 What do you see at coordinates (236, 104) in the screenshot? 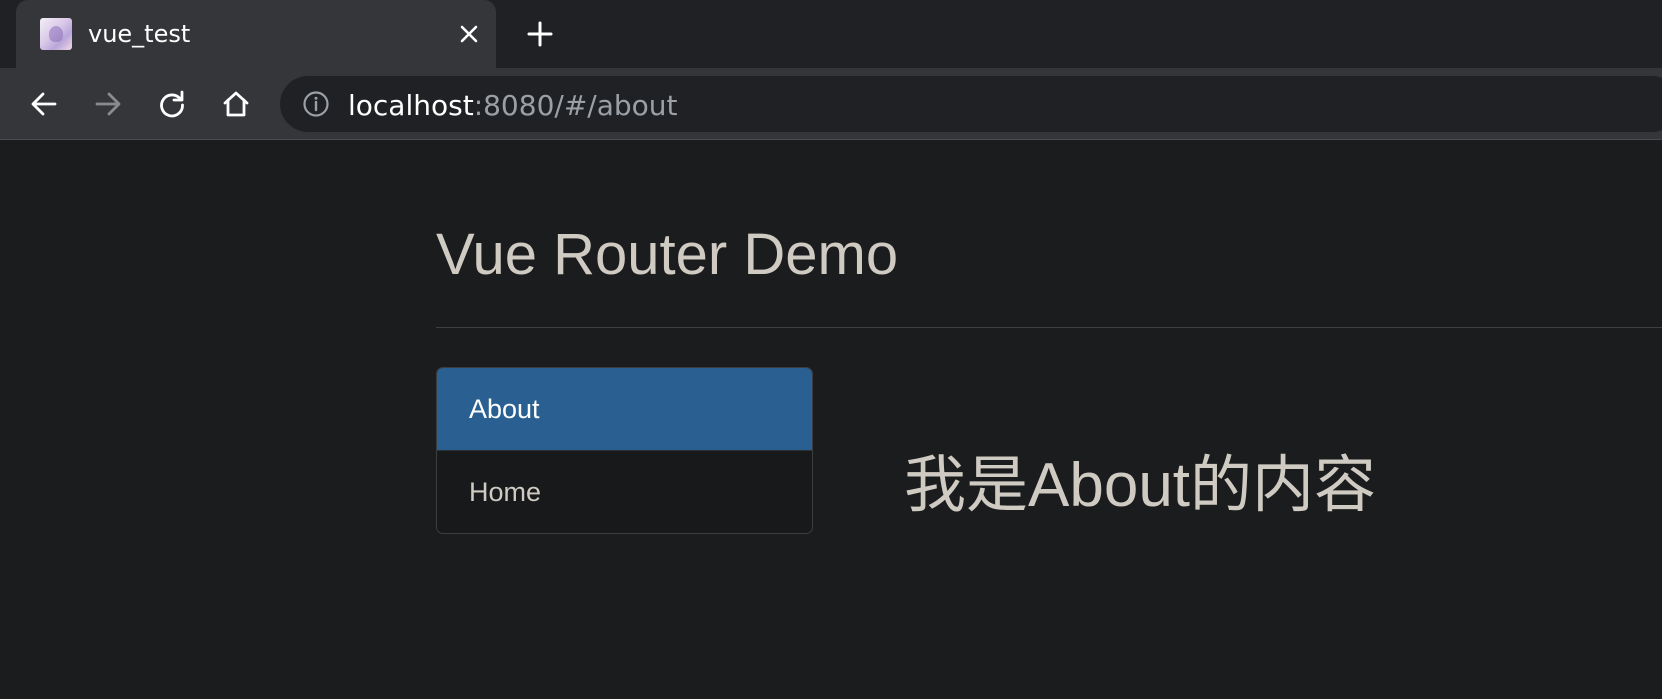
I see `home-icon` at bounding box center [236, 104].